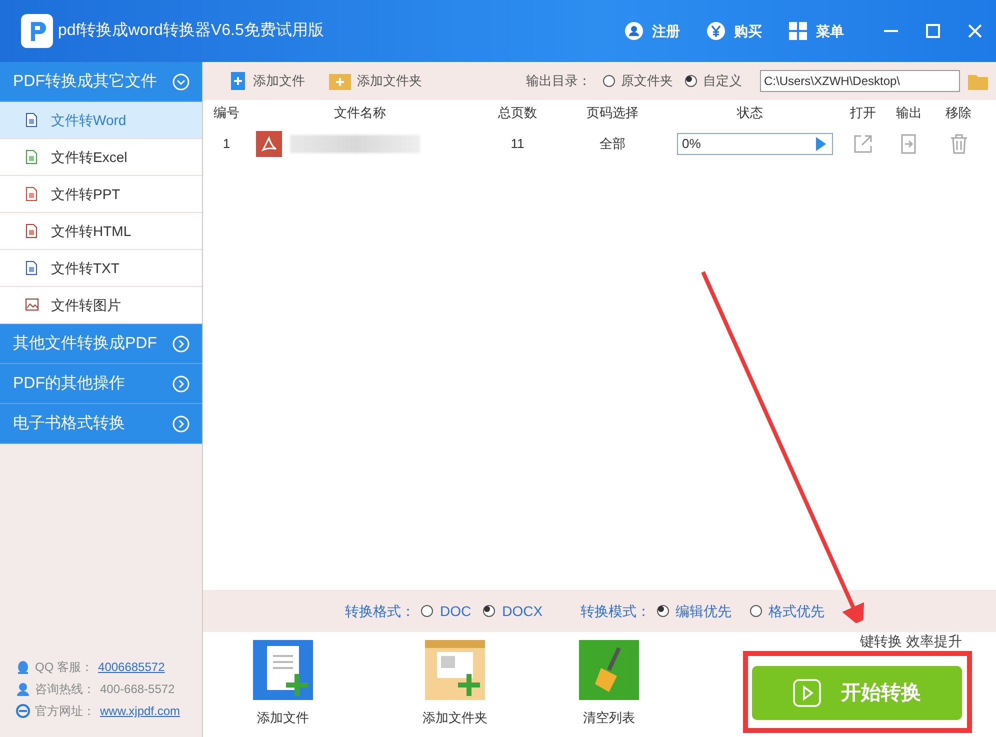  What do you see at coordinates (181, 81) in the screenshot?
I see `collapse-icon` at bounding box center [181, 81].